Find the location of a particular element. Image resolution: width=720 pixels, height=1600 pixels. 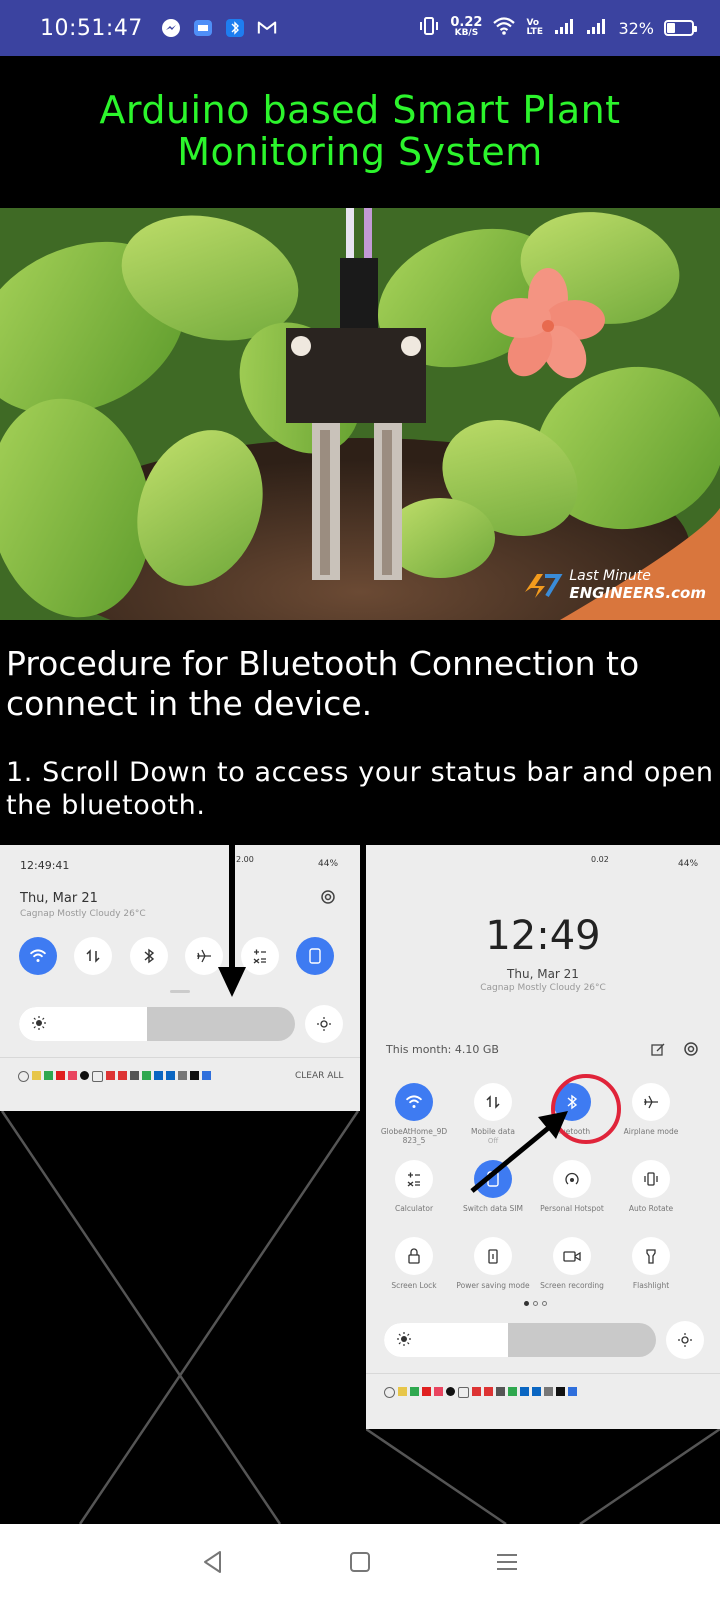

ss2-battery: 44% is located at coordinates (688, 864).